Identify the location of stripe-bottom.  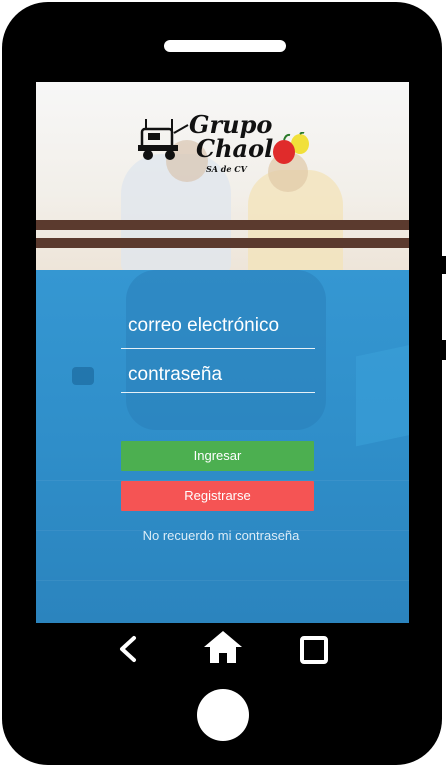
(222, 243).